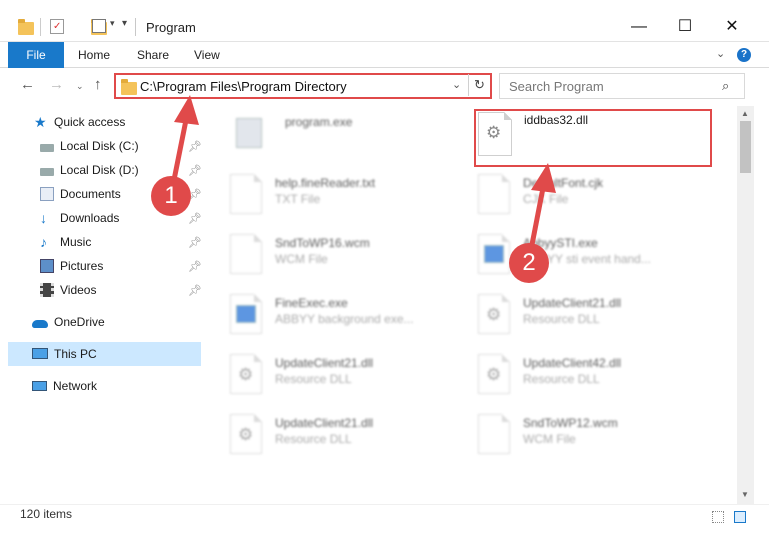 The image size is (769, 534). Describe the element at coordinates (46, 514) in the screenshot. I see `item-count: 120 items` at that location.